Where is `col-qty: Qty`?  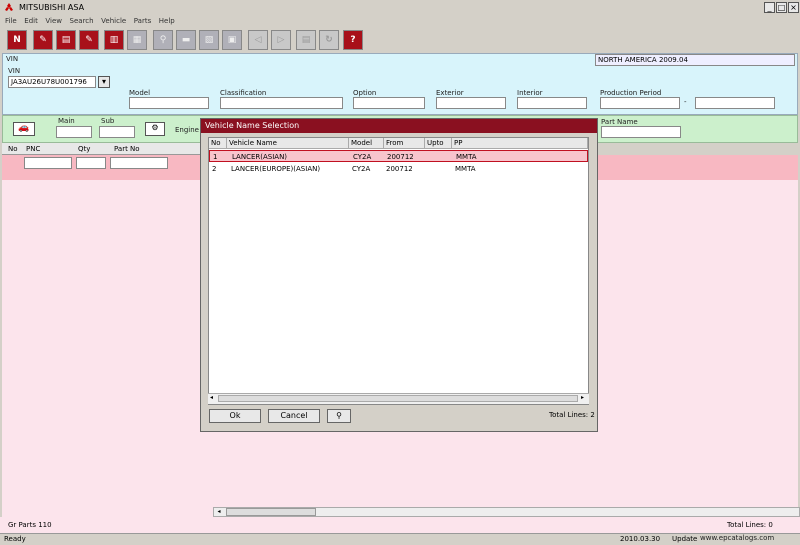 col-qty: Qty is located at coordinates (84, 149).